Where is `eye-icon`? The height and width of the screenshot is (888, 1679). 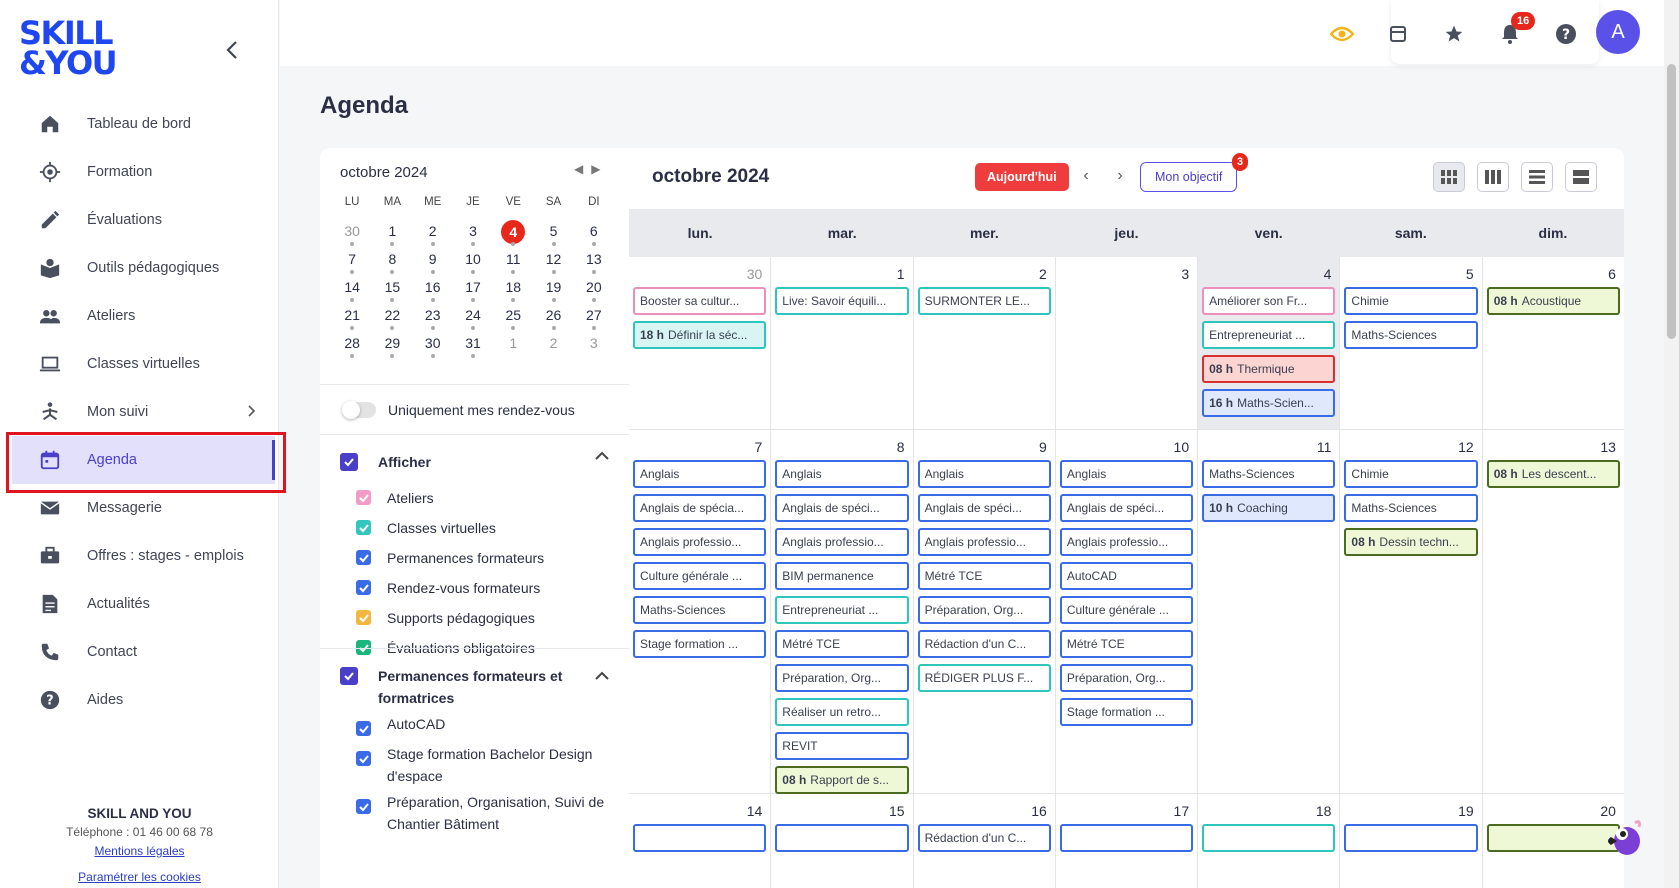 eye-icon is located at coordinates (1342, 34).